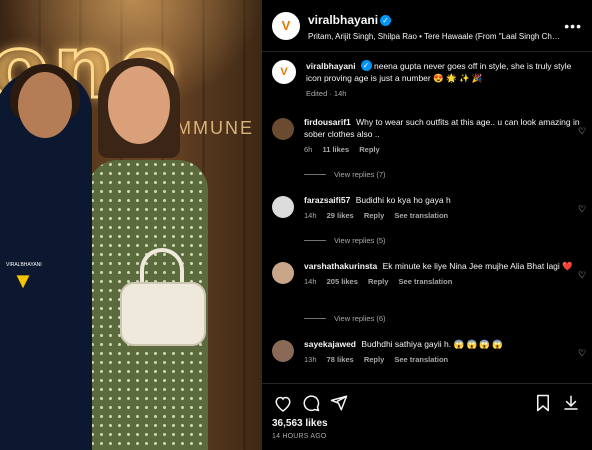  What do you see at coordinates (139, 105) in the screenshot?
I see `person-right-face` at bounding box center [139, 105].